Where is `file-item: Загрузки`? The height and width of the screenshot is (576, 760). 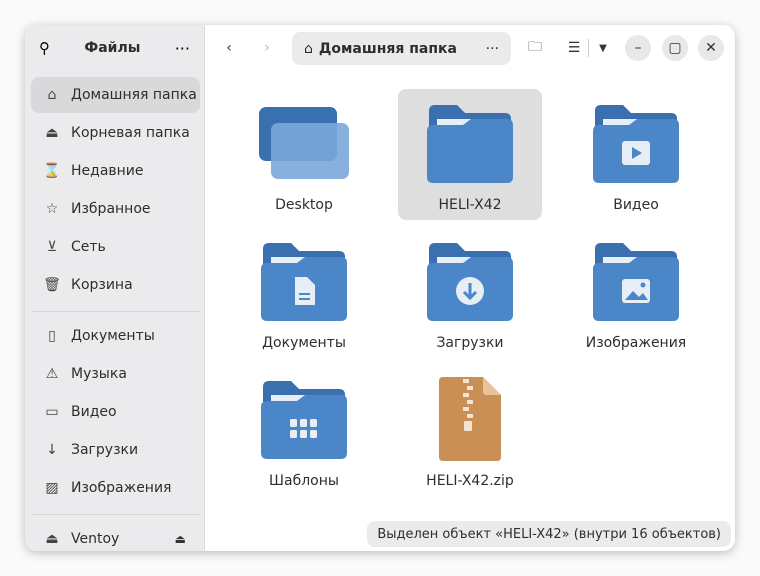
file-item: Загрузки is located at coordinates (470, 292).